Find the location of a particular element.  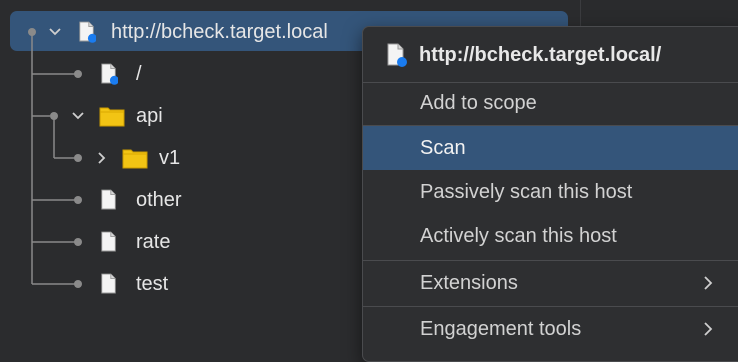

tree-item-label: other is located at coordinates (159, 199).